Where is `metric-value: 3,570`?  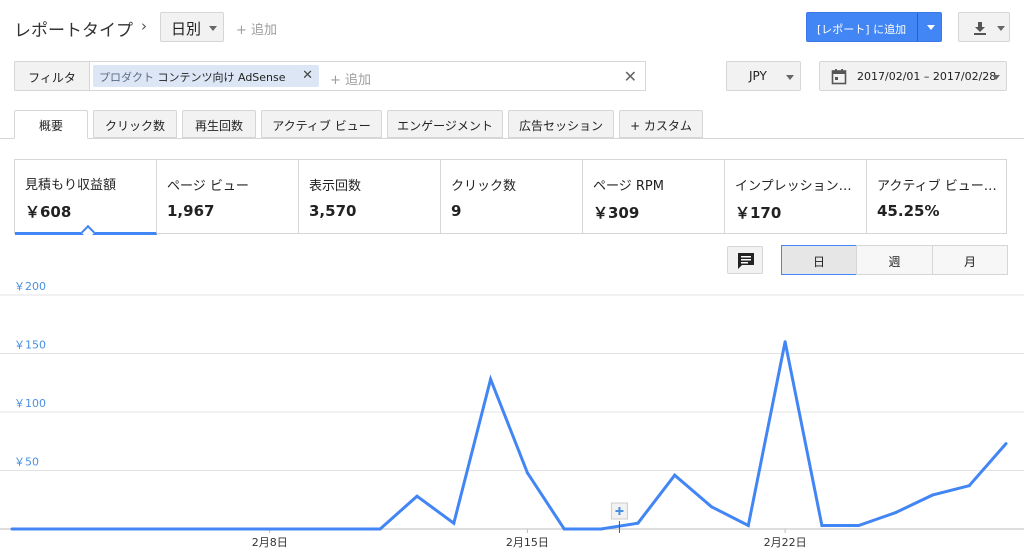
metric-value: 3,570 is located at coordinates (333, 211).